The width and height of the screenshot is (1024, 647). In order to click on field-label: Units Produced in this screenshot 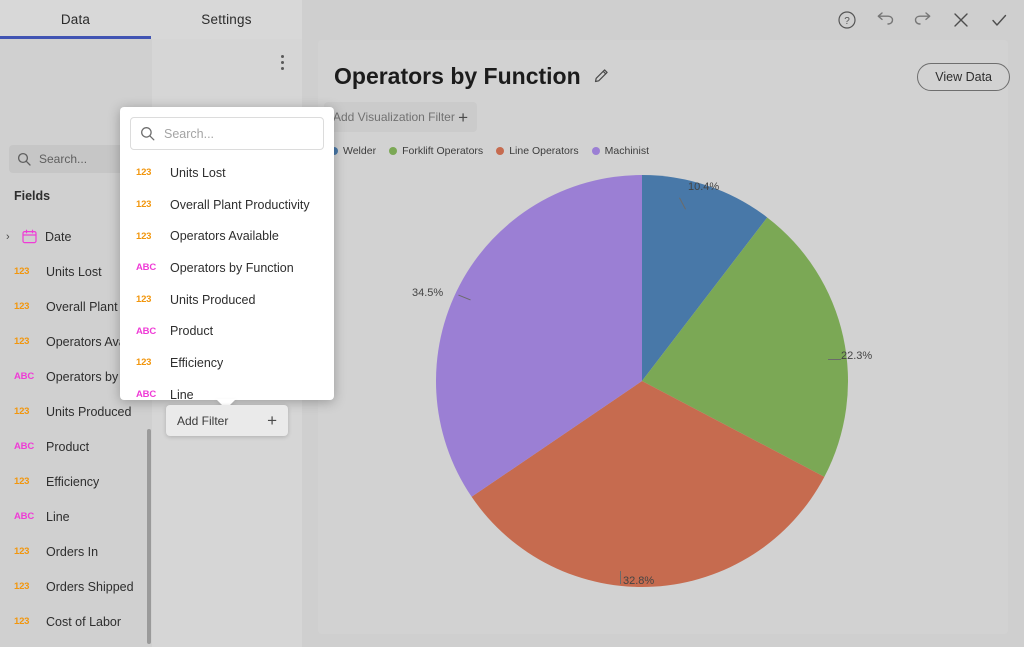, I will do `click(89, 411)`.